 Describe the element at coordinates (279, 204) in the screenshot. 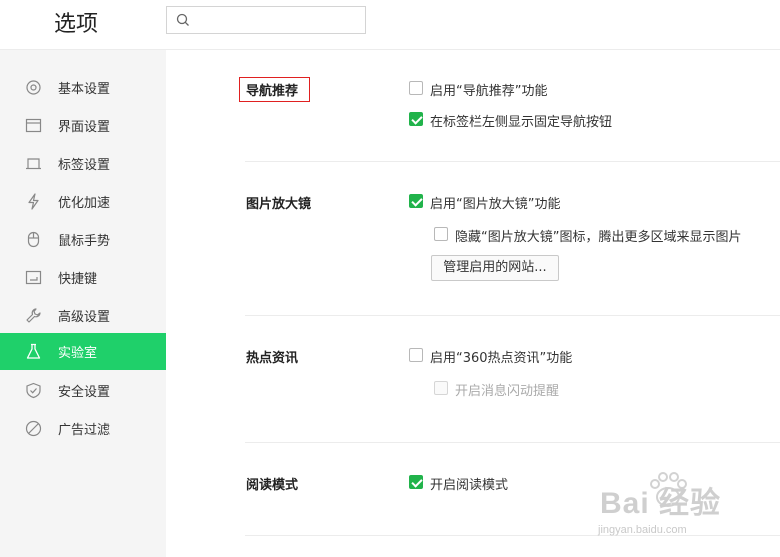

I see `section-title-magnifier: 图片放大镜` at that location.